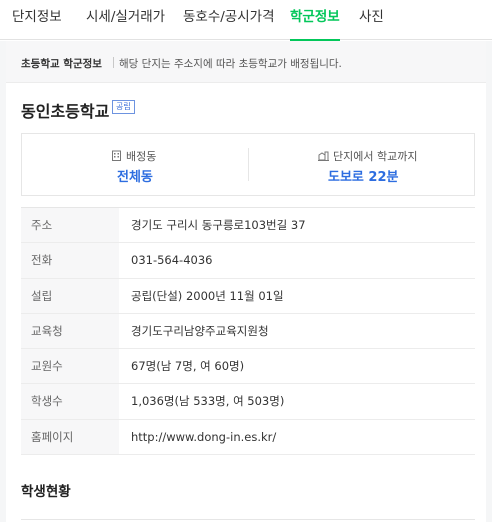 This screenshot has width=492, height=522. I want to click on assign-value: 전체동, so click(135, 177).